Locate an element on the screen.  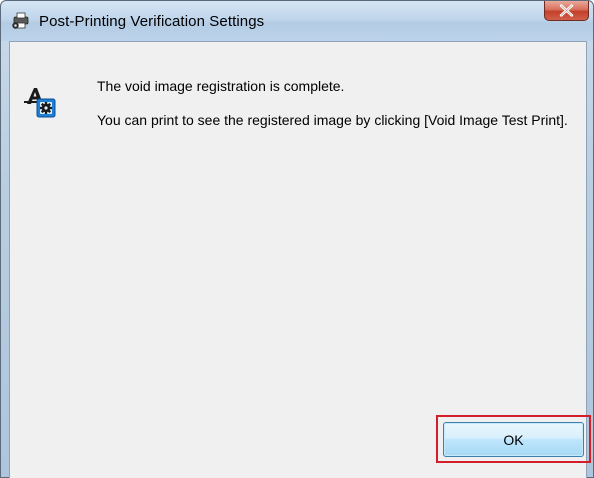
close-icon is located at coordinates (566, 10).